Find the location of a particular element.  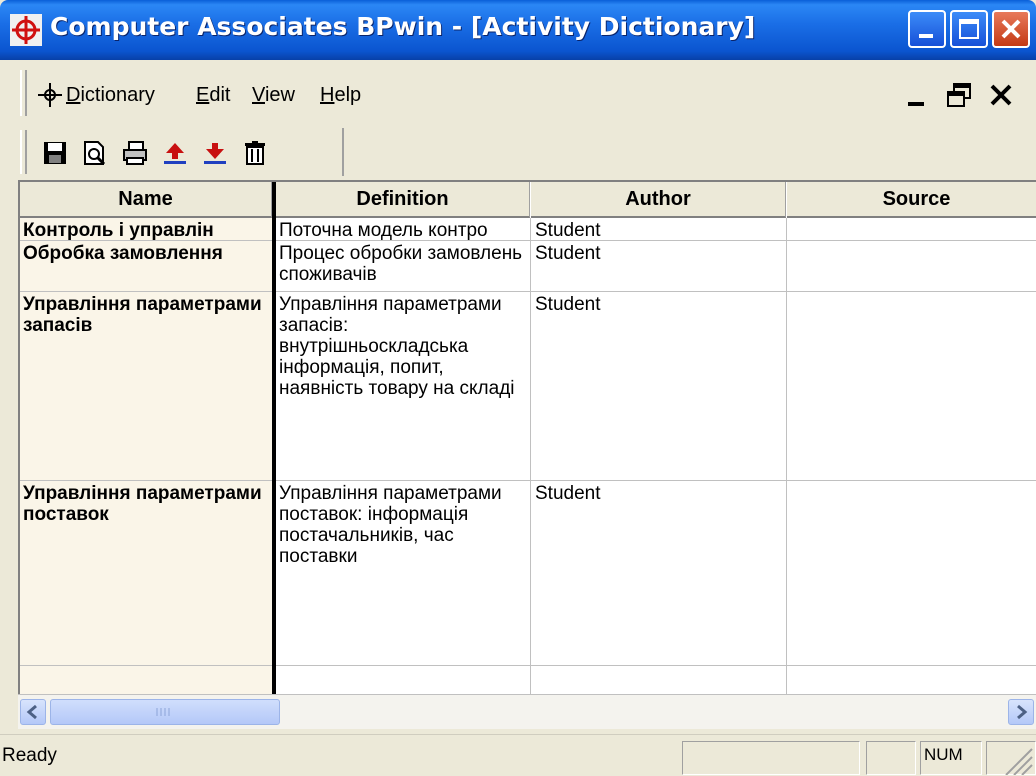

chevron-right-icon is located at coordinates (1022, 712).